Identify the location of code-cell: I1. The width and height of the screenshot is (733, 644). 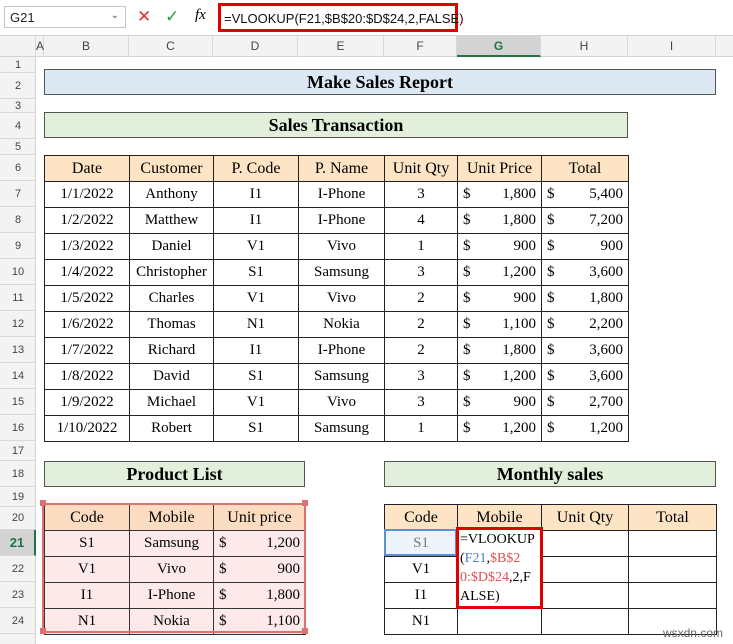
(421, 595).